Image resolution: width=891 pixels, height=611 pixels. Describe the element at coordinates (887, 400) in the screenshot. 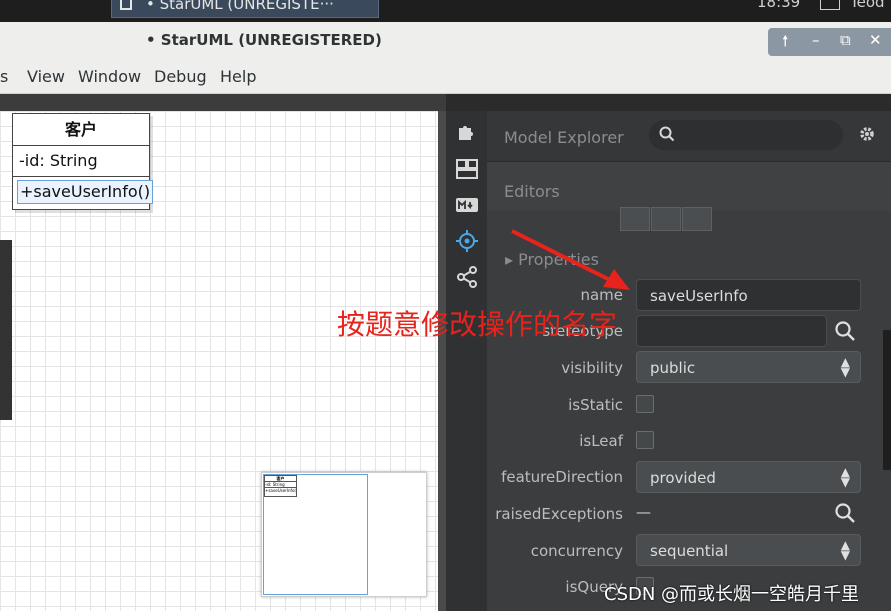

I see `panel-scrollbar` at that location.